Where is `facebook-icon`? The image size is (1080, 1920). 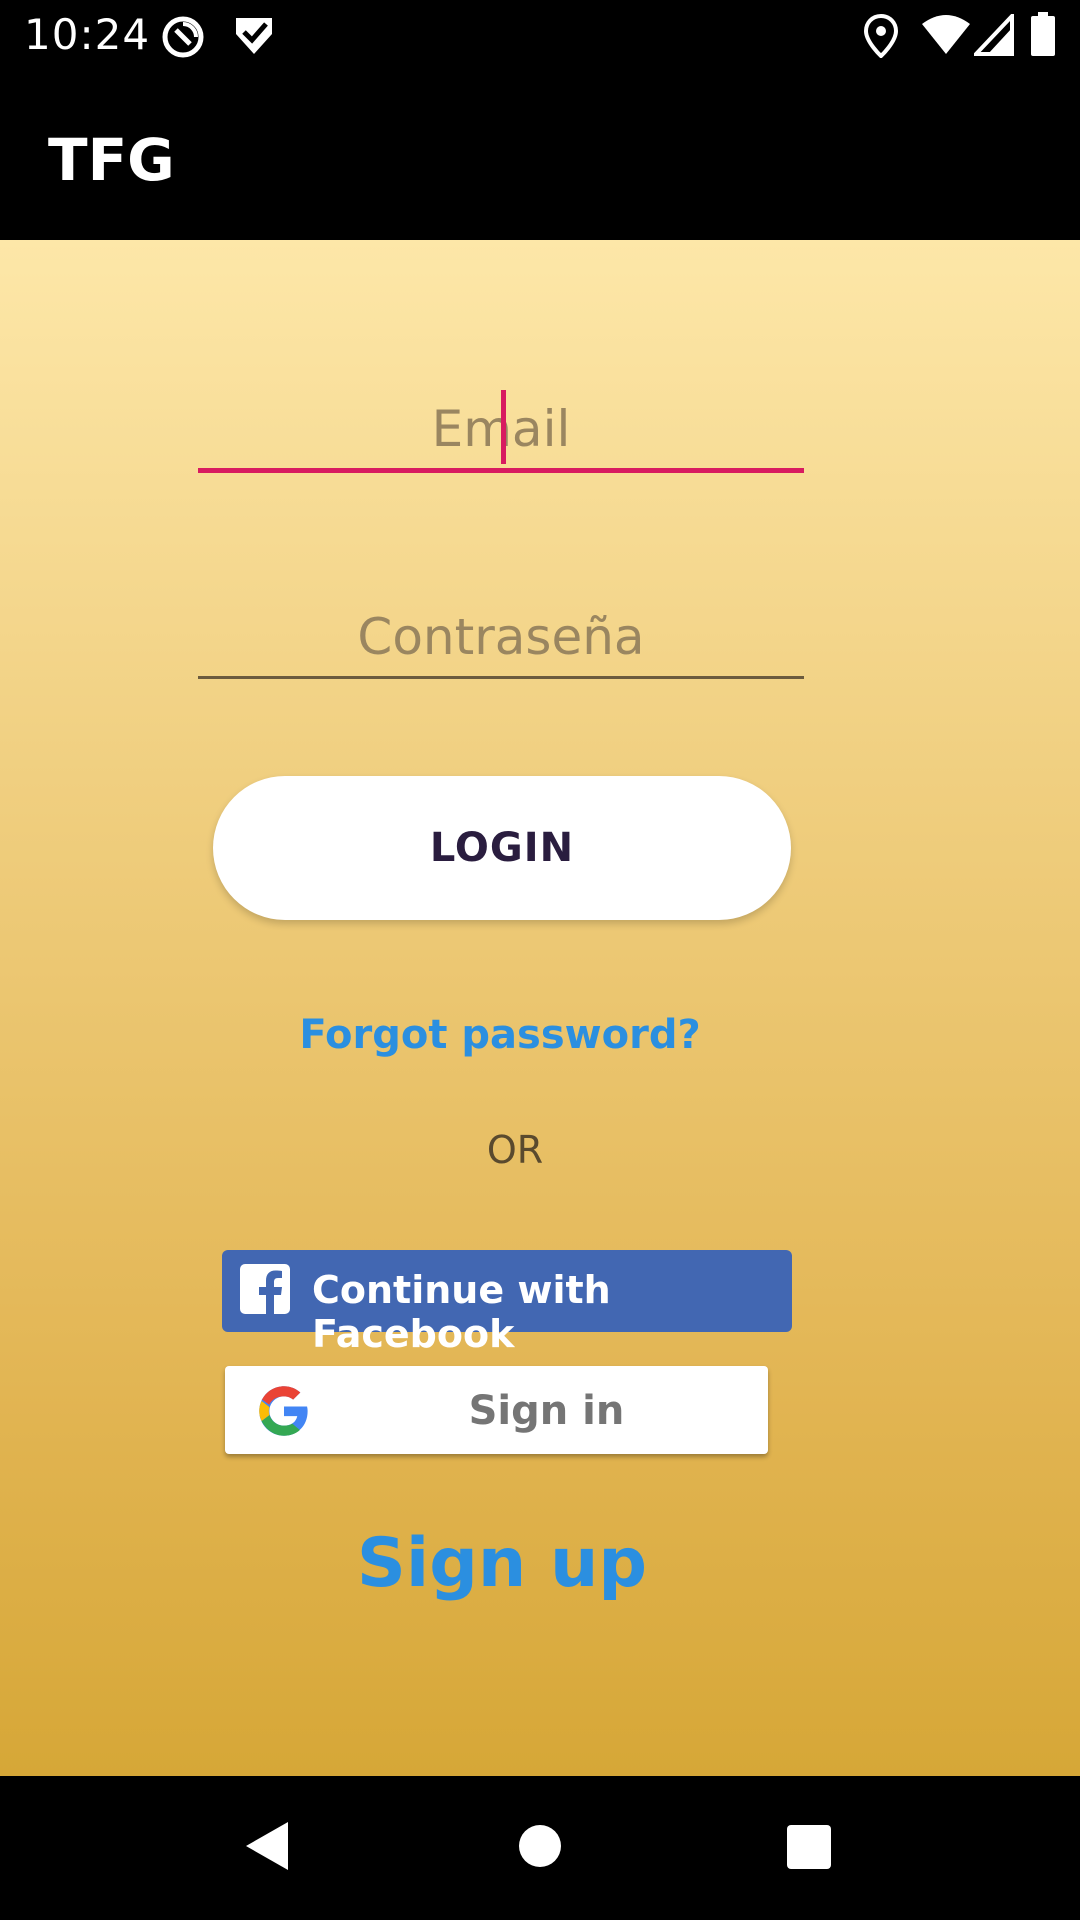
facebook-icon is located at coordinates (265, 1289).